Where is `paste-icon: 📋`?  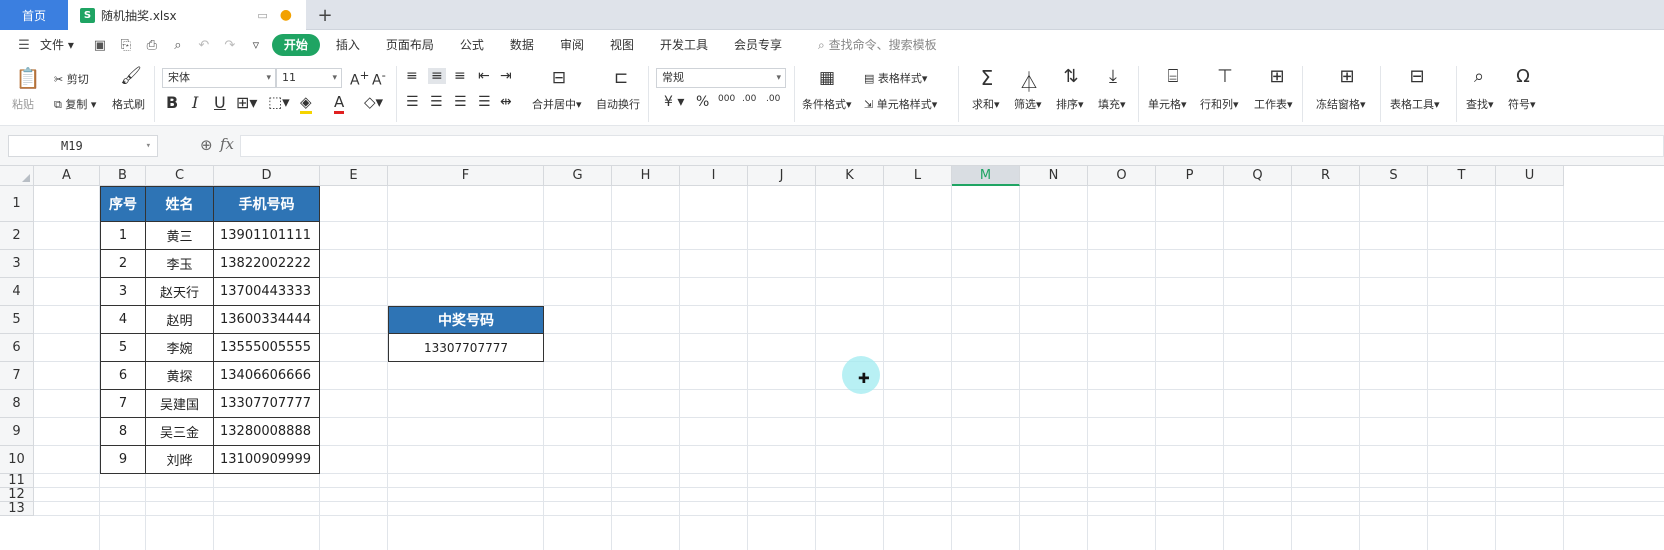 paste-icon: 📋 is located at coordinates (28, 78).